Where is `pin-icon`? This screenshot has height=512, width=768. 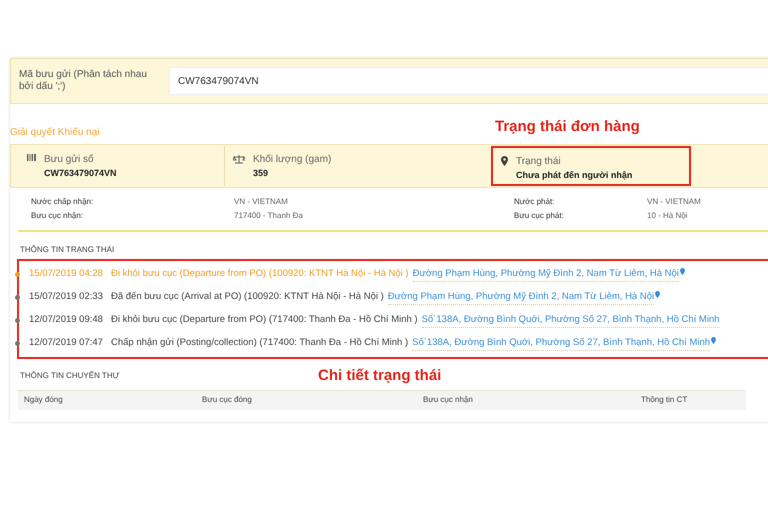
pin-icon is located at coordinates (504, 161).